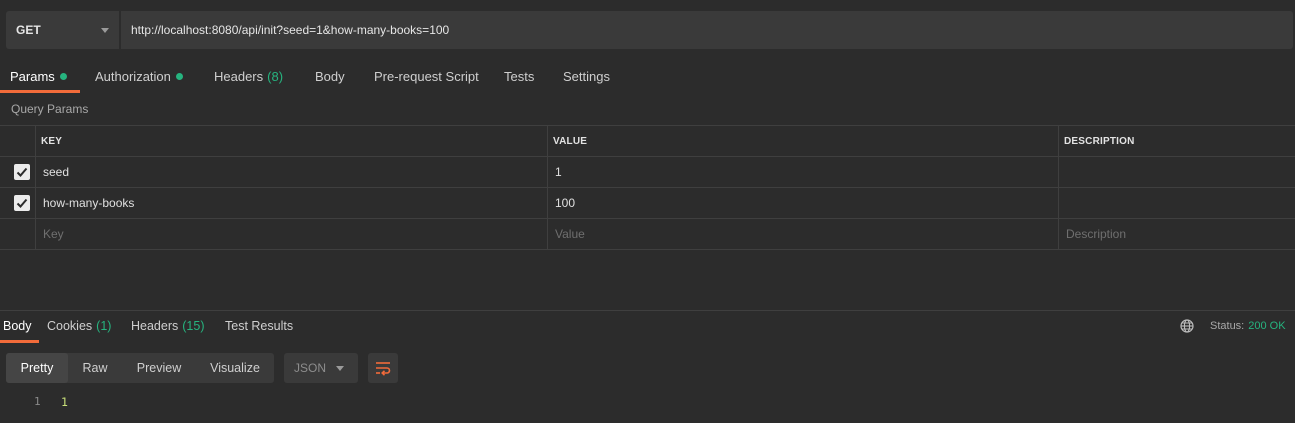  I want to click on method-label: GET, so click(28, 30).